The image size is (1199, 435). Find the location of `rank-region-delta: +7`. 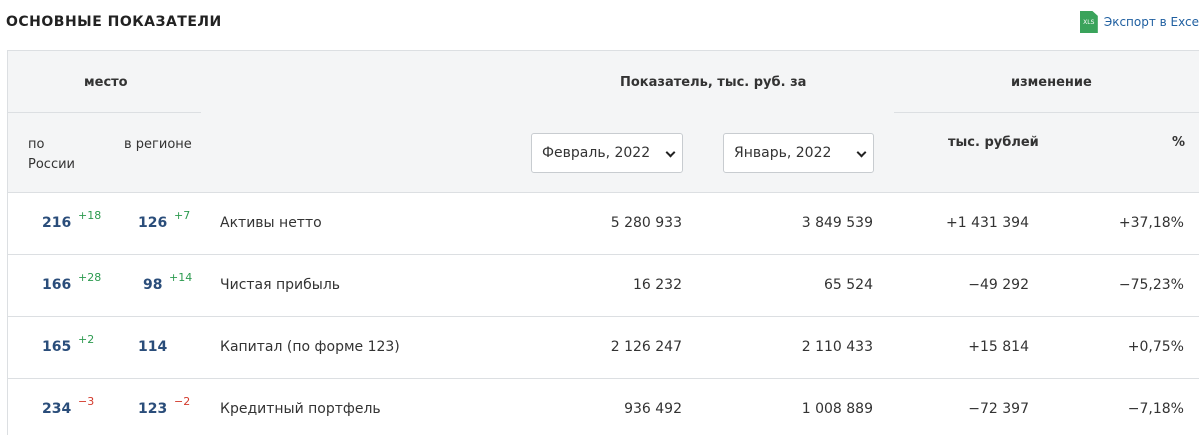

rank-region-delta: +7 is located at coordinates (182, 215).